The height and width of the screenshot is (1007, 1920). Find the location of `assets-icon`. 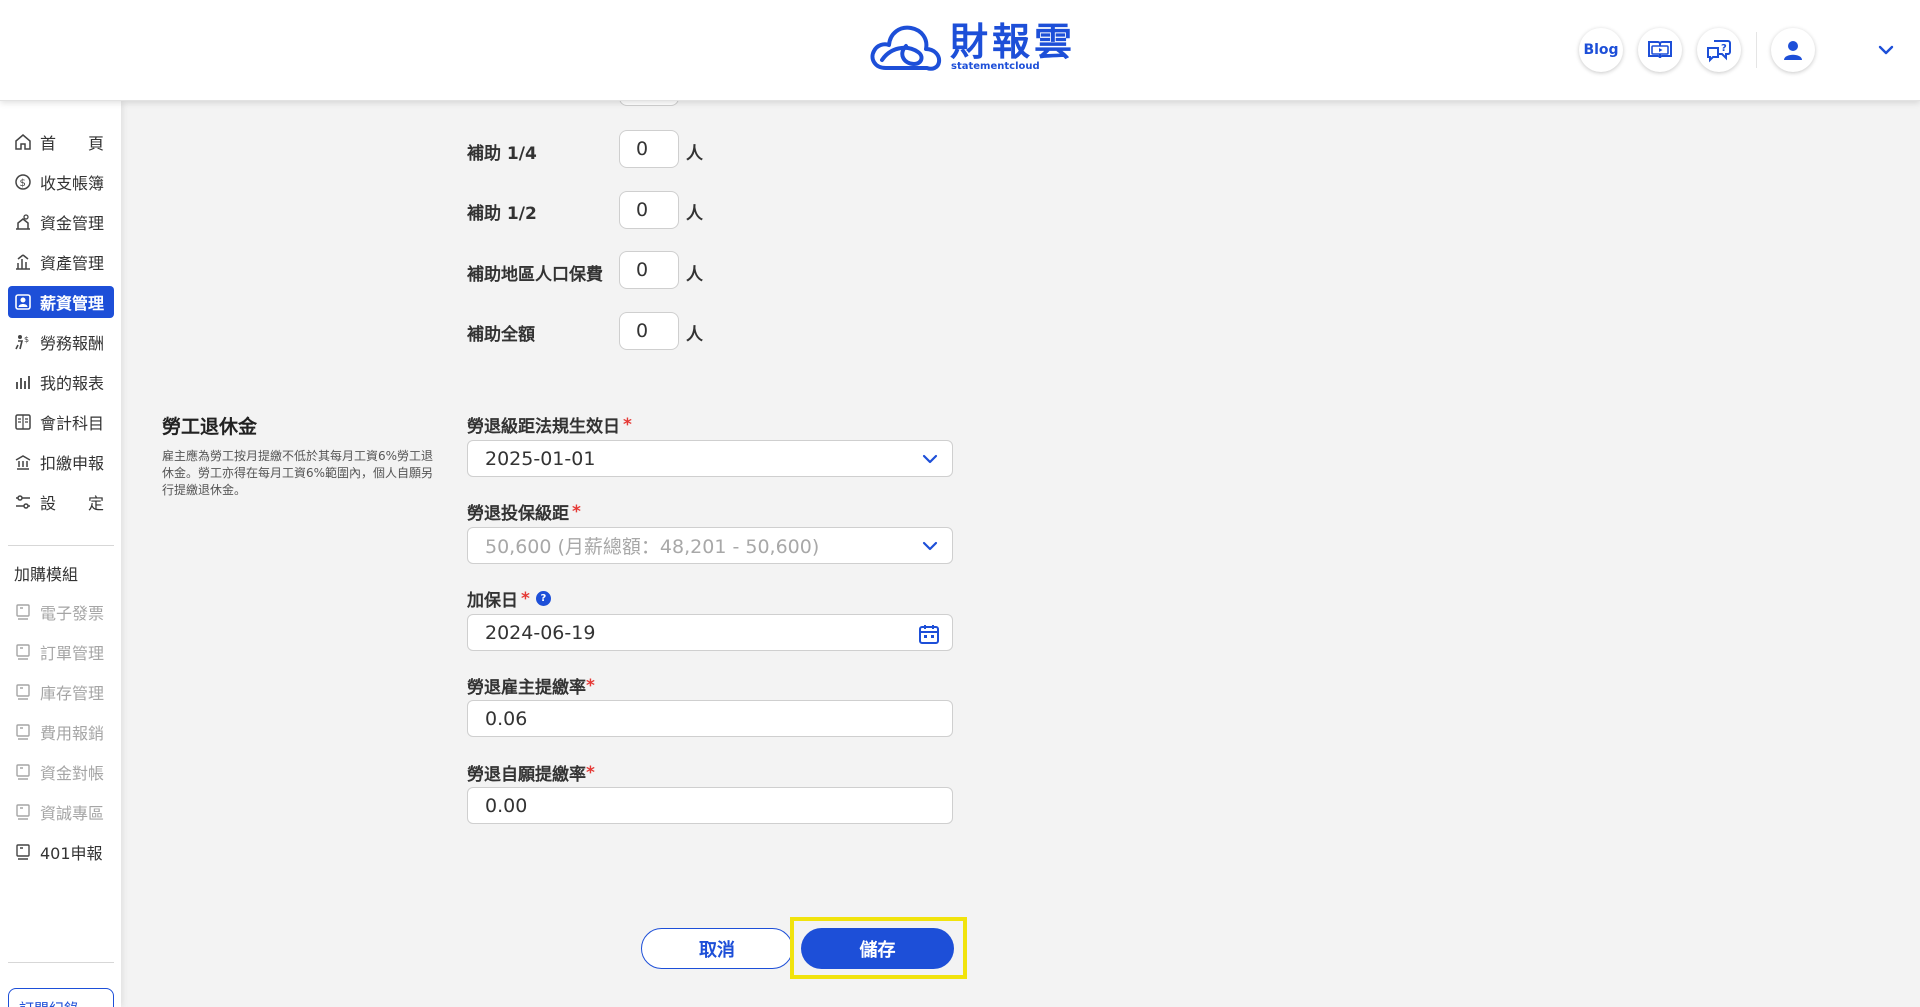

assets-icon is located at coordinates (23, 262).